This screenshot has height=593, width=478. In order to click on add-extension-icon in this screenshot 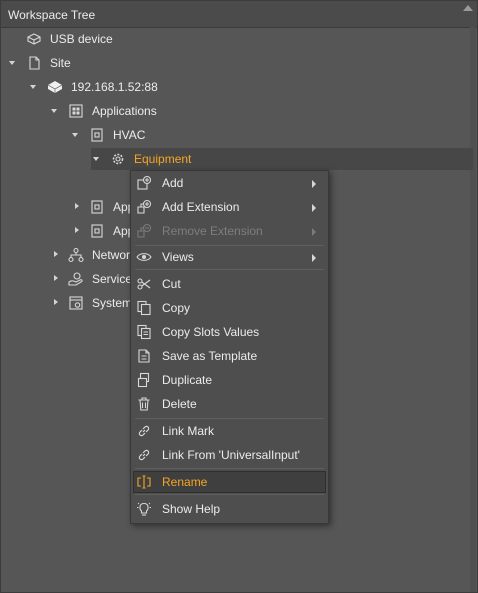, I will do `click(144, 207)`.